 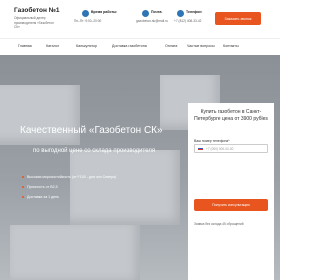 What do you see at coordinates (194, 12) in the screenshot?
I see `phone-title: Телефон:` at bounding box center [194, 12].